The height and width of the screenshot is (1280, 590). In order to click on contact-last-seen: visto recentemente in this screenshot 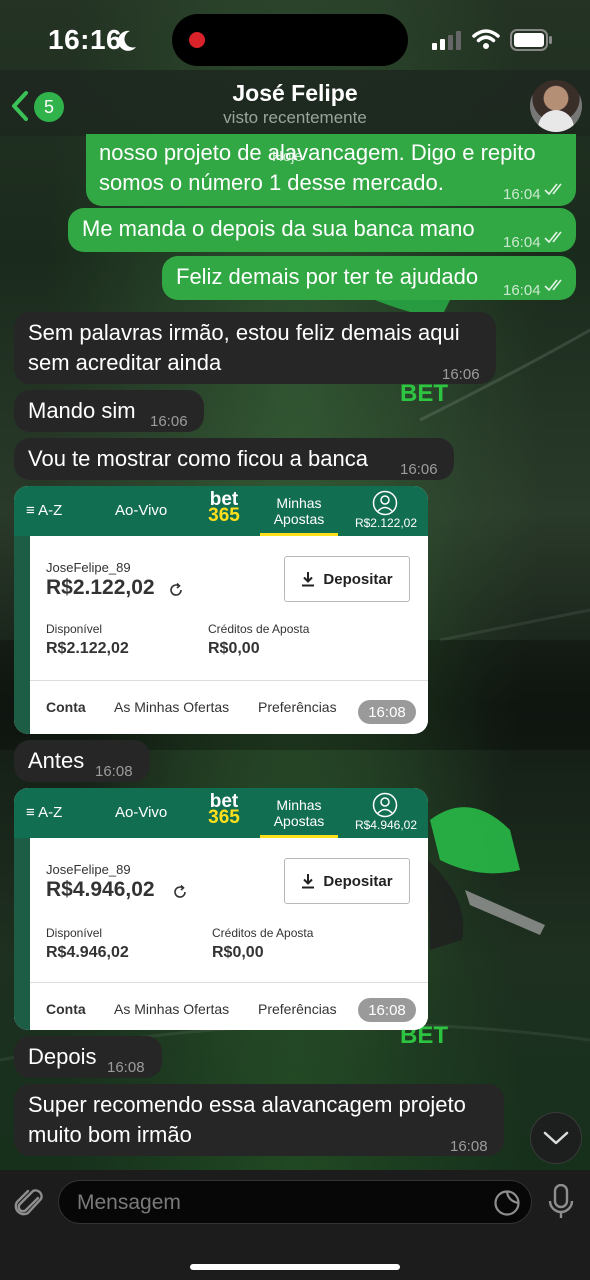, I will do `click(295, 117)`.